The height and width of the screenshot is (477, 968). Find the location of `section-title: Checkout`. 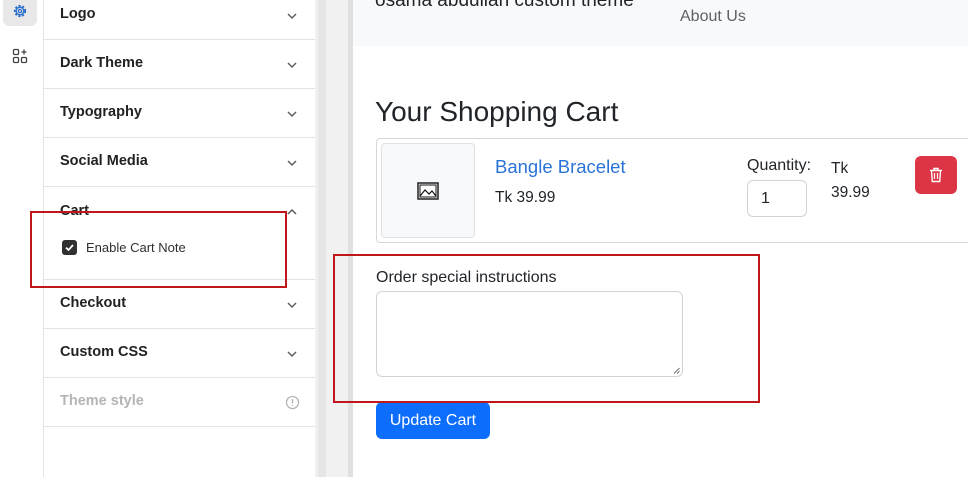

section-title: Checkout is located at coordinates (93, 303).